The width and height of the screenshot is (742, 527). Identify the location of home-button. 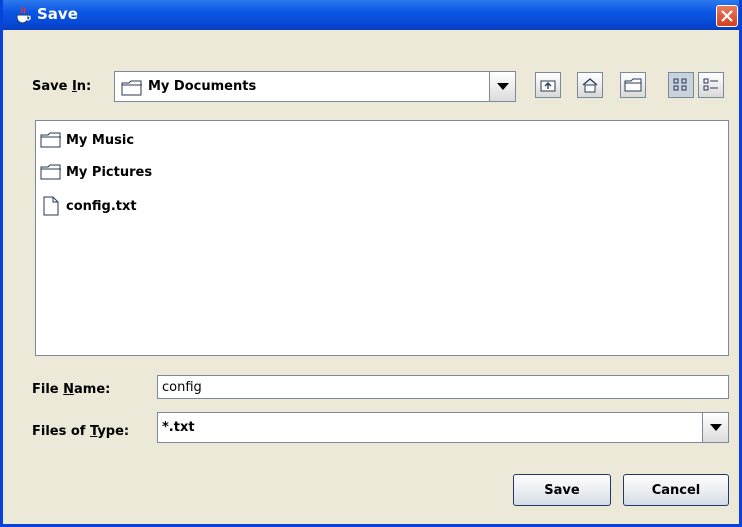
(590, 85).